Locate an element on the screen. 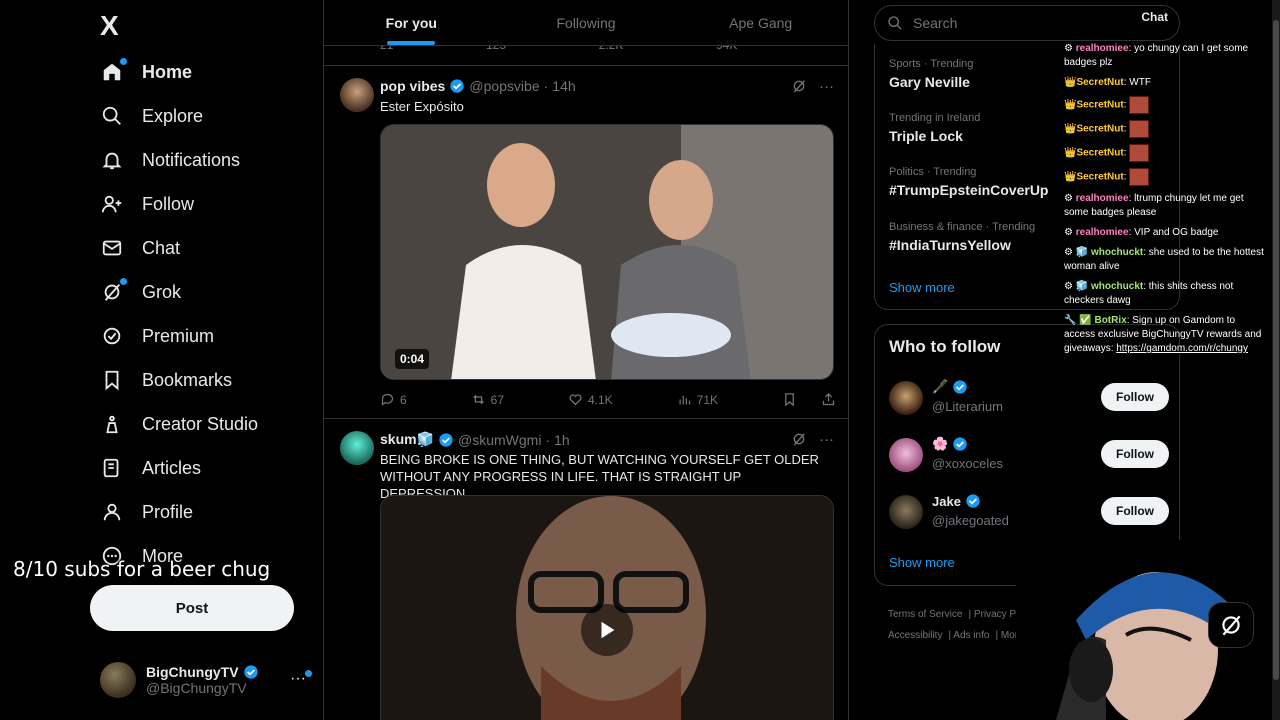  footer-link: Accessibility is located at coordinates (915, 635).